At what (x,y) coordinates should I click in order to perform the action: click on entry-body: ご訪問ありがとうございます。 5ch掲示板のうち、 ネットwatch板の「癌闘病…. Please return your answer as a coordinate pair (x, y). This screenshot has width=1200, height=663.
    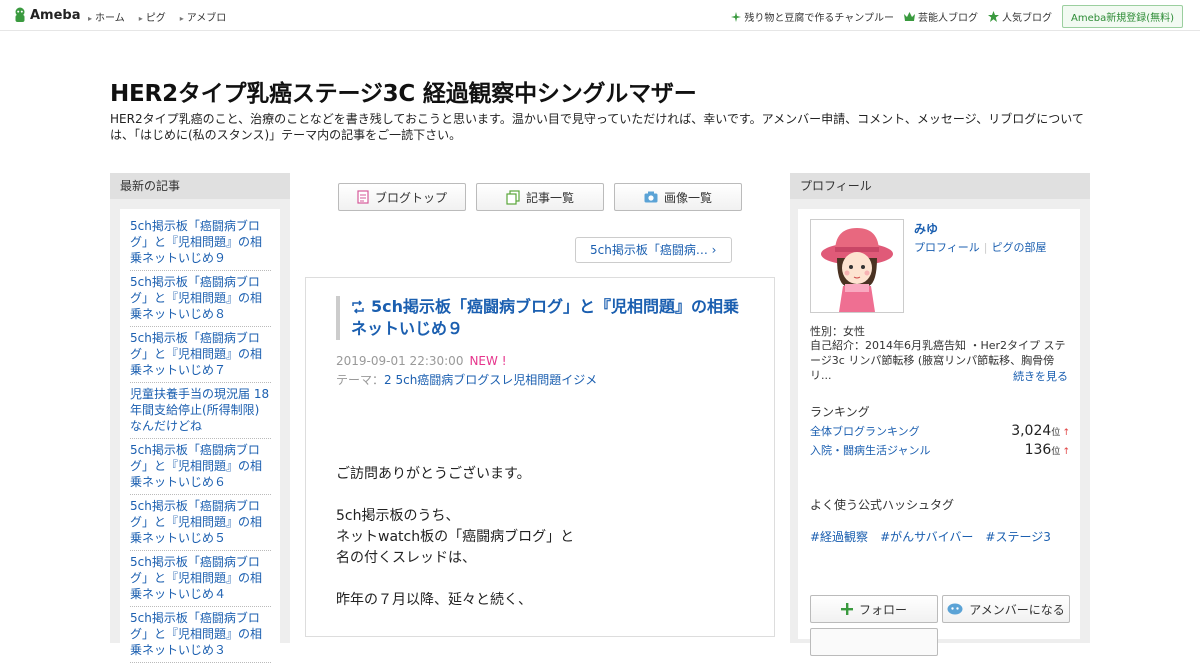
    Looking at the image, I should click on (455, 537).